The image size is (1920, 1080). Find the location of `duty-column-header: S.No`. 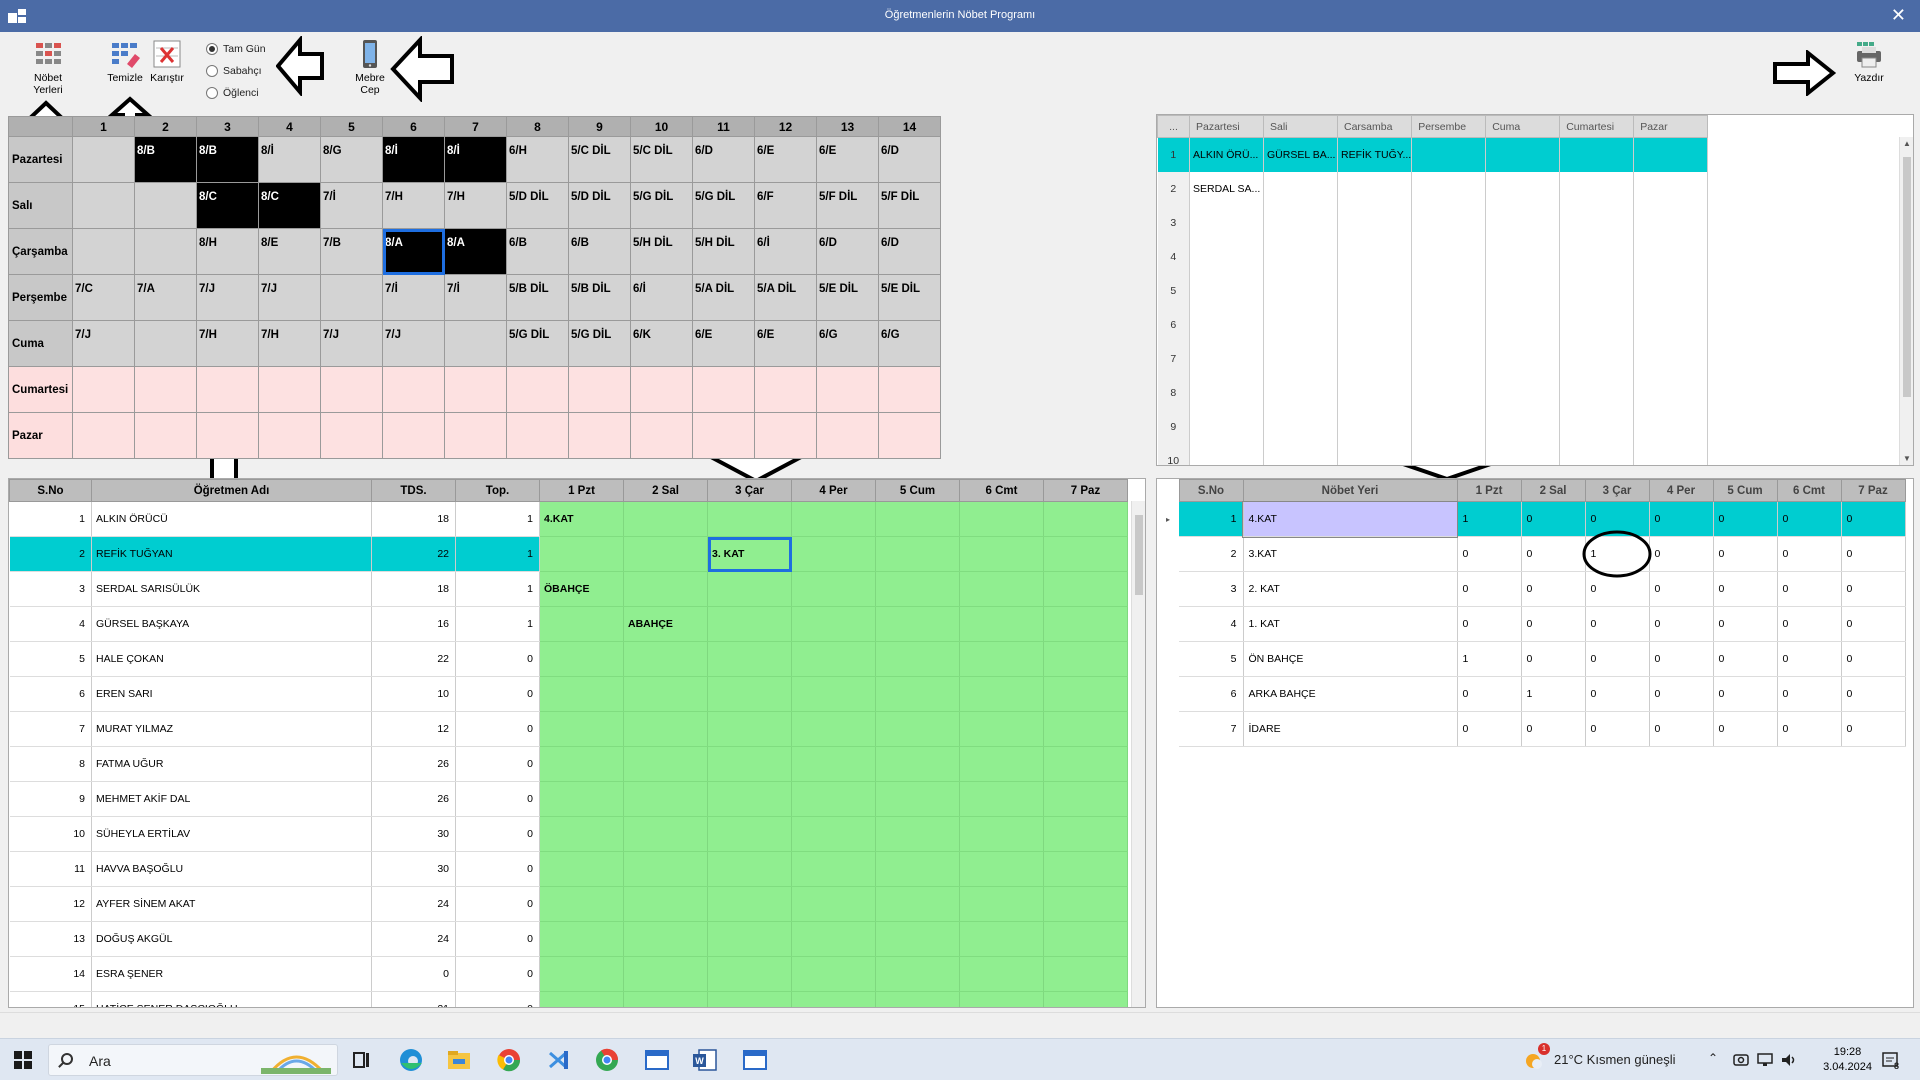

duty-column-header: S.No is located at coordinates (1211, 490).